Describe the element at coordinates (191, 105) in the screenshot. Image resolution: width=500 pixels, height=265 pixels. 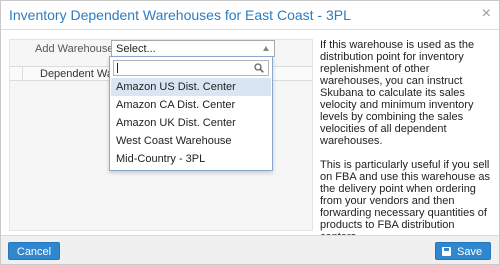
I see `dropdown-option: Amazon CA Dist. Center` at that location.